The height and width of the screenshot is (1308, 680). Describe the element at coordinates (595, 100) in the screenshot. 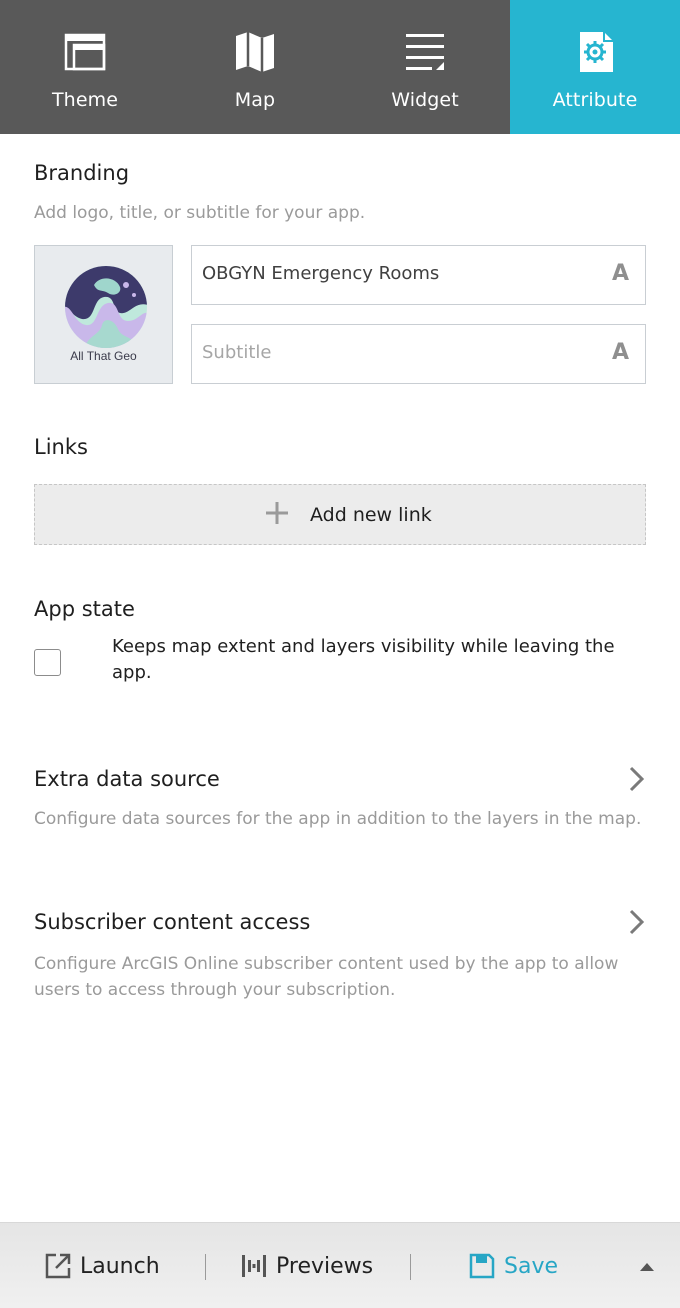

I see `tab-label: Attribute` at that location.